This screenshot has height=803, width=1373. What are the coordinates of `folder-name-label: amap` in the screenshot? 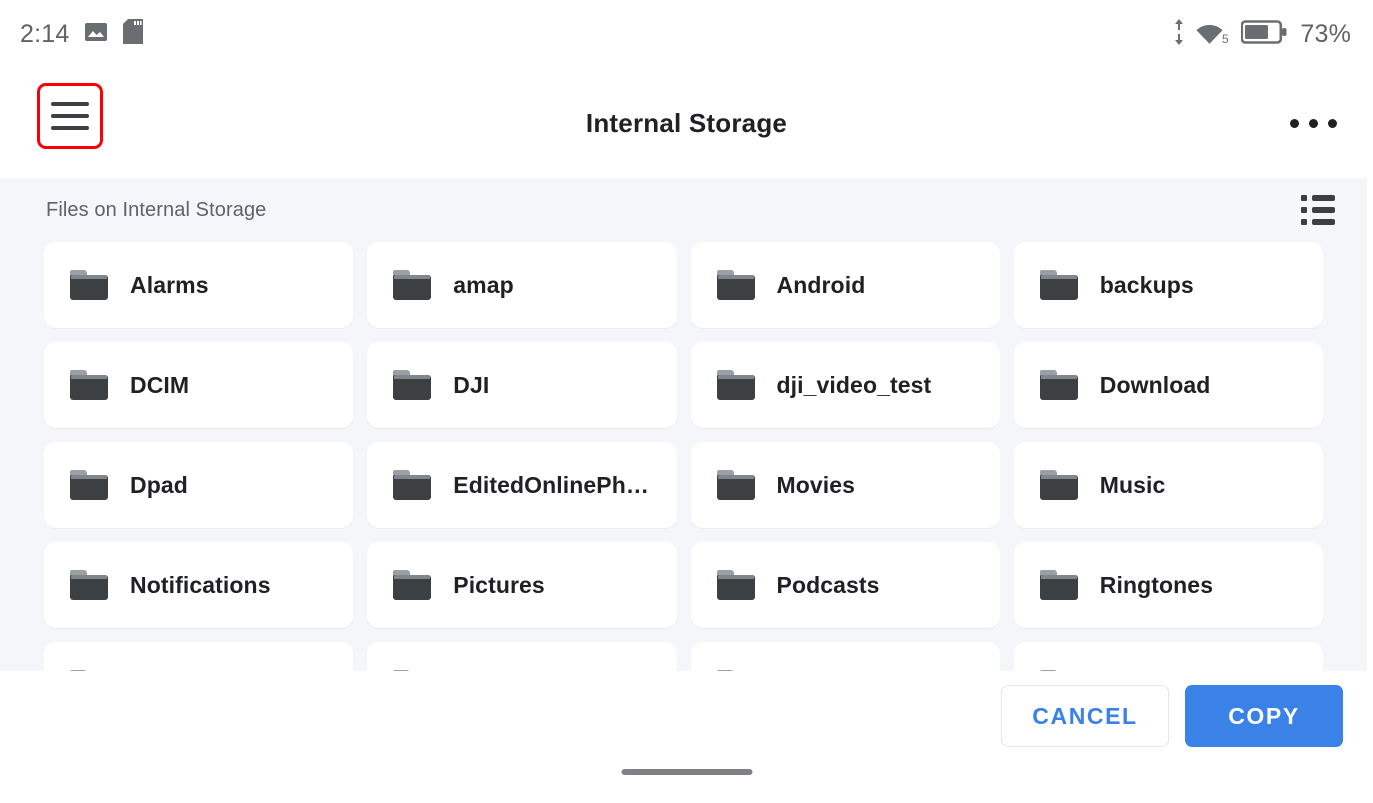 It's located at (483, 284).